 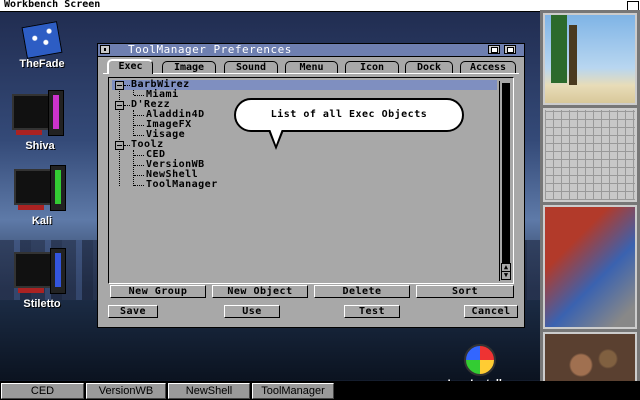 What do you see at coordinates (488, 67) in the screenshot?
I see `tab-access: Access` at bounding box center [488, 67].